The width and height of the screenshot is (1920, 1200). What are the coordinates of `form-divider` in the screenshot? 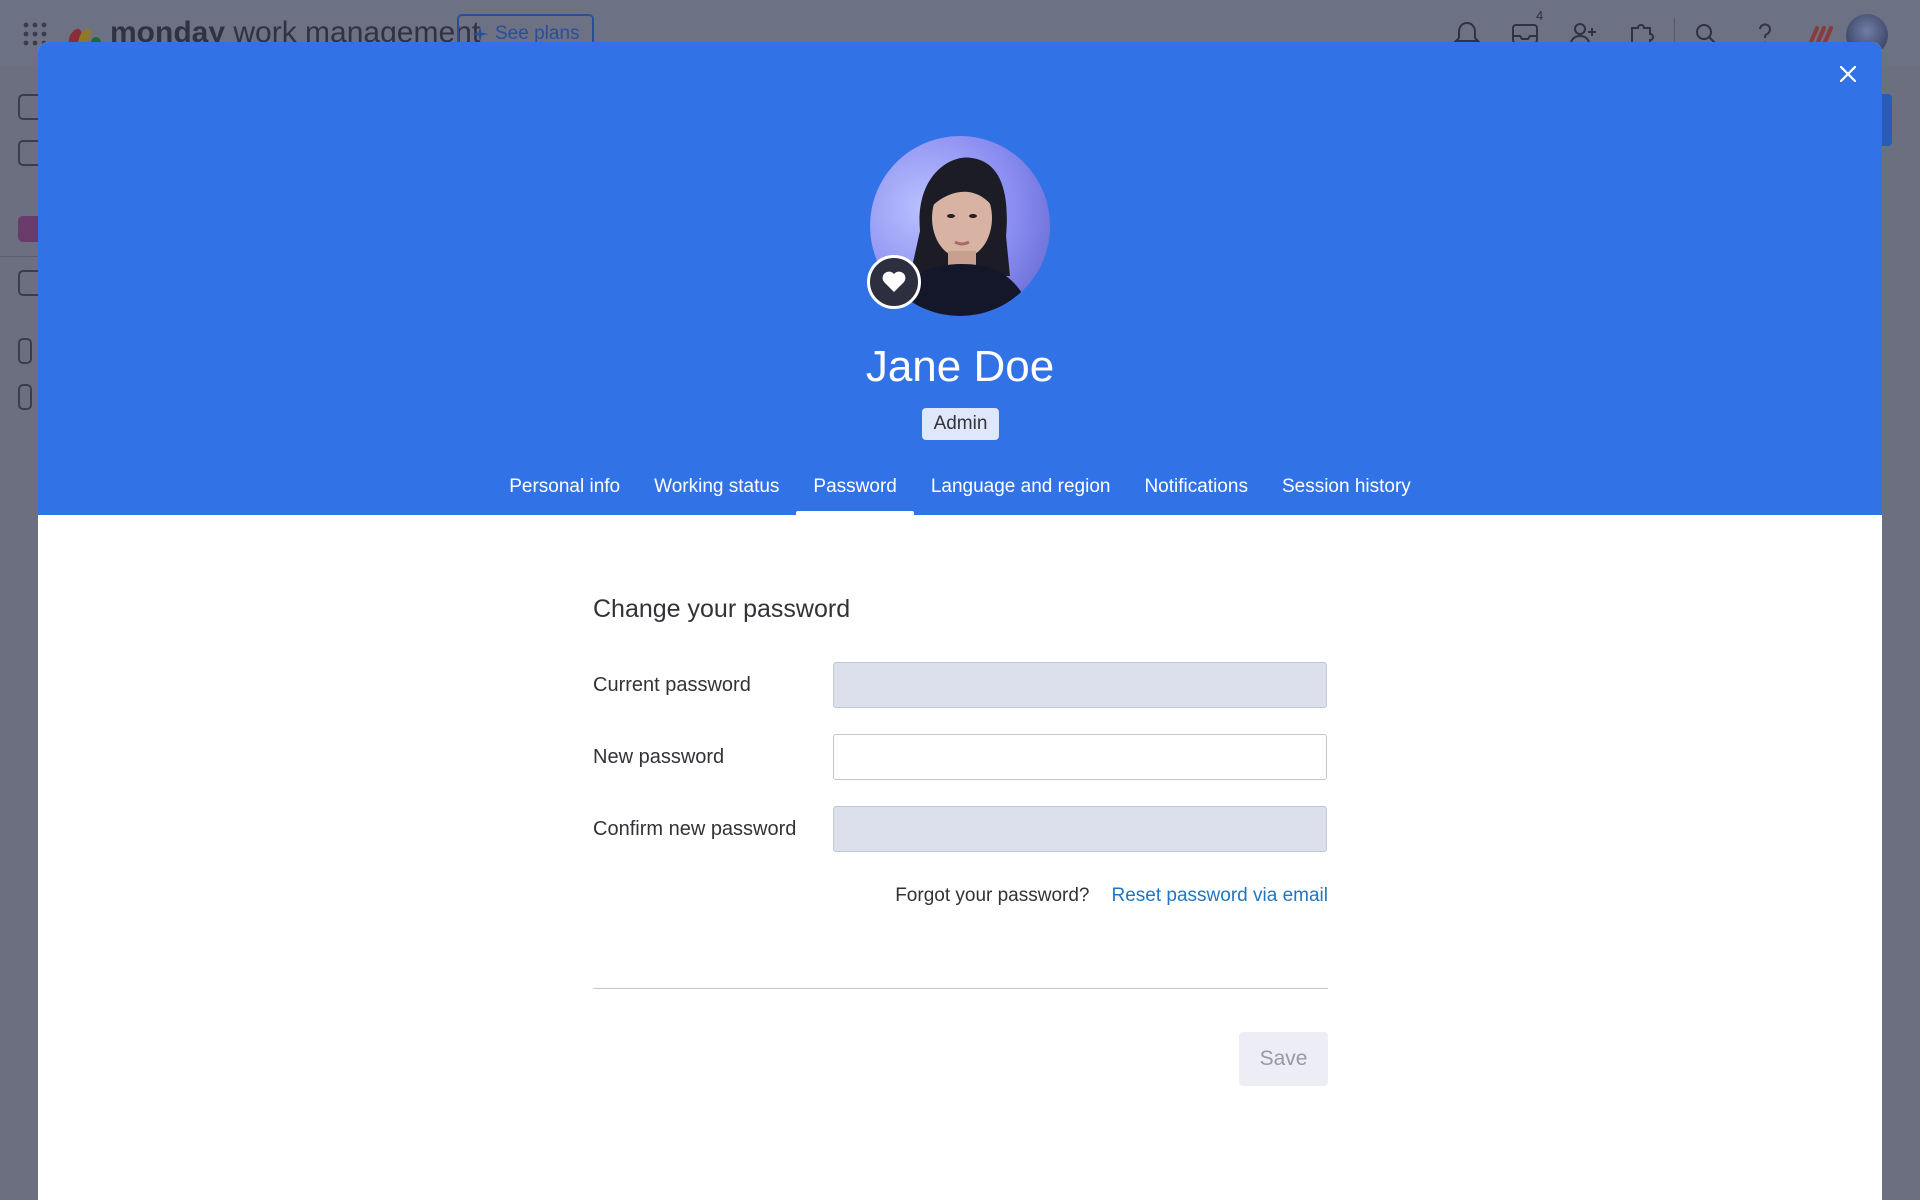 It's located at (960, 988).